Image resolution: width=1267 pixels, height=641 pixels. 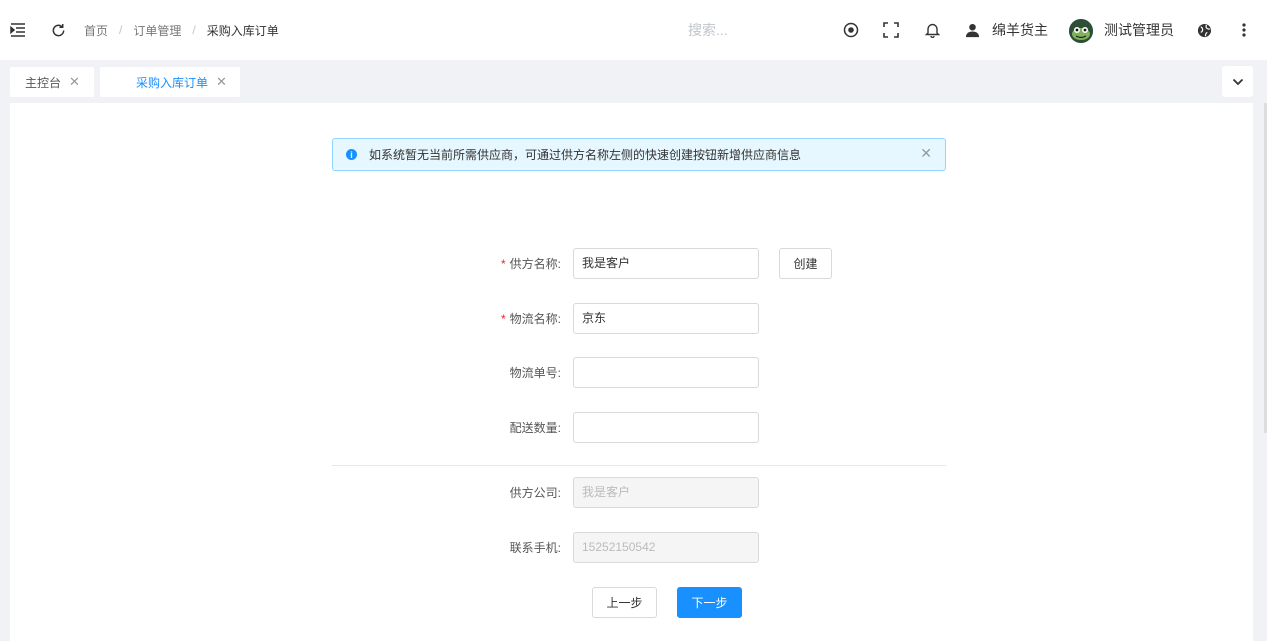 What do you see at coordinates (639, 465) in the screenshot?
I see `form-divider` at bounding box center [639, 465].